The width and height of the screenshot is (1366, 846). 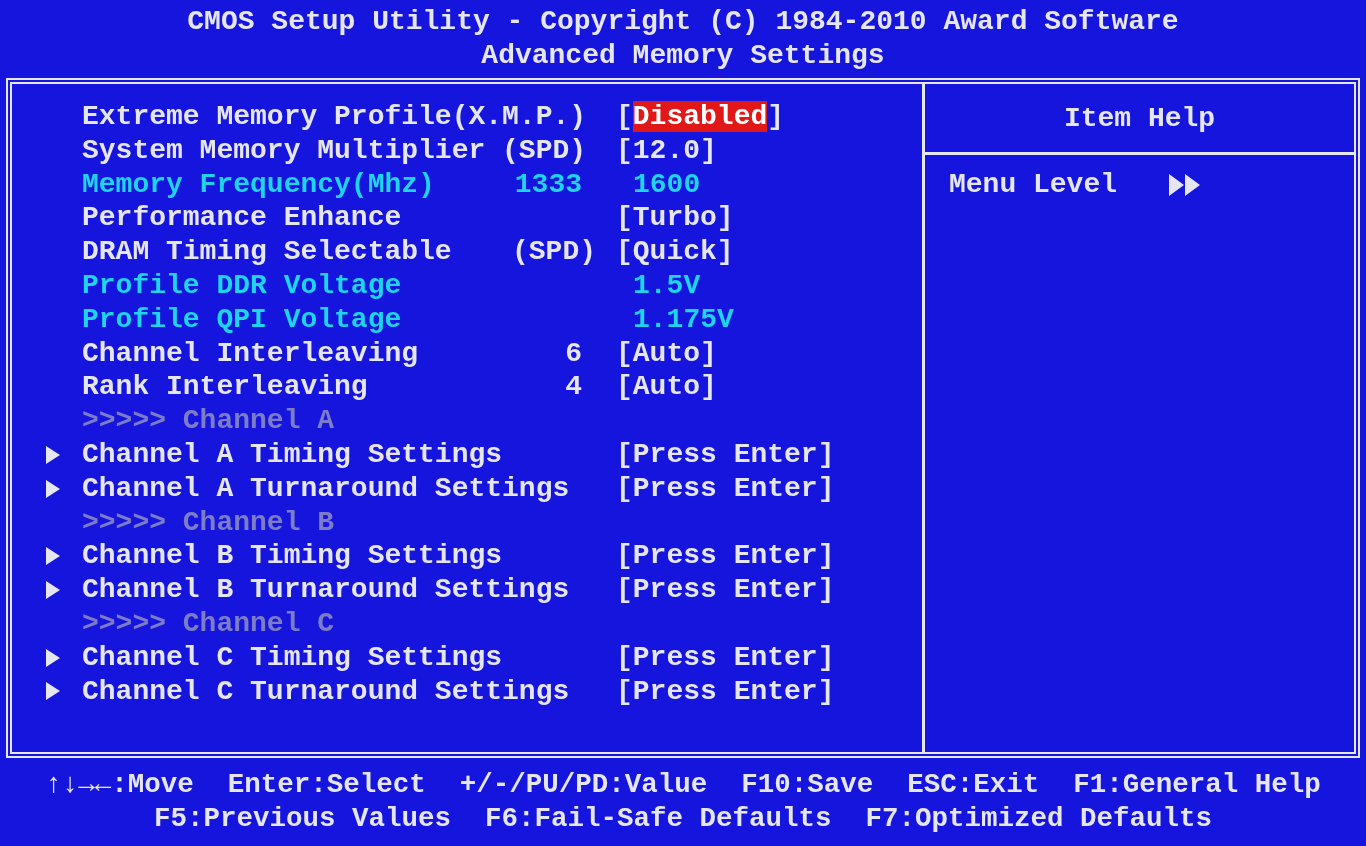 What do you see at coordinates (225, 387) in the screenshot?
I see `setting-label: Rank Interleaving` at bounding box center [225, 387].